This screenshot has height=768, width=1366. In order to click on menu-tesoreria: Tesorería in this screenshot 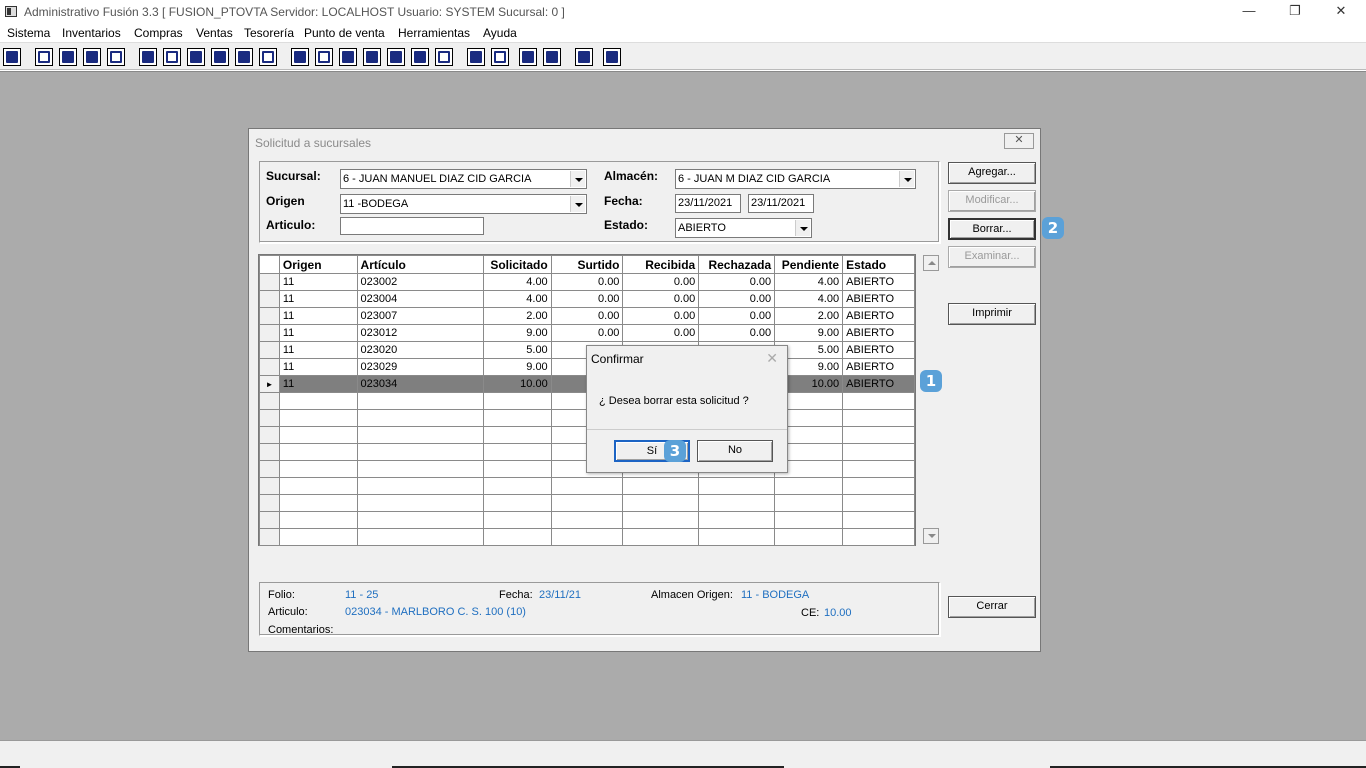, I will do `click(269, 33)`.